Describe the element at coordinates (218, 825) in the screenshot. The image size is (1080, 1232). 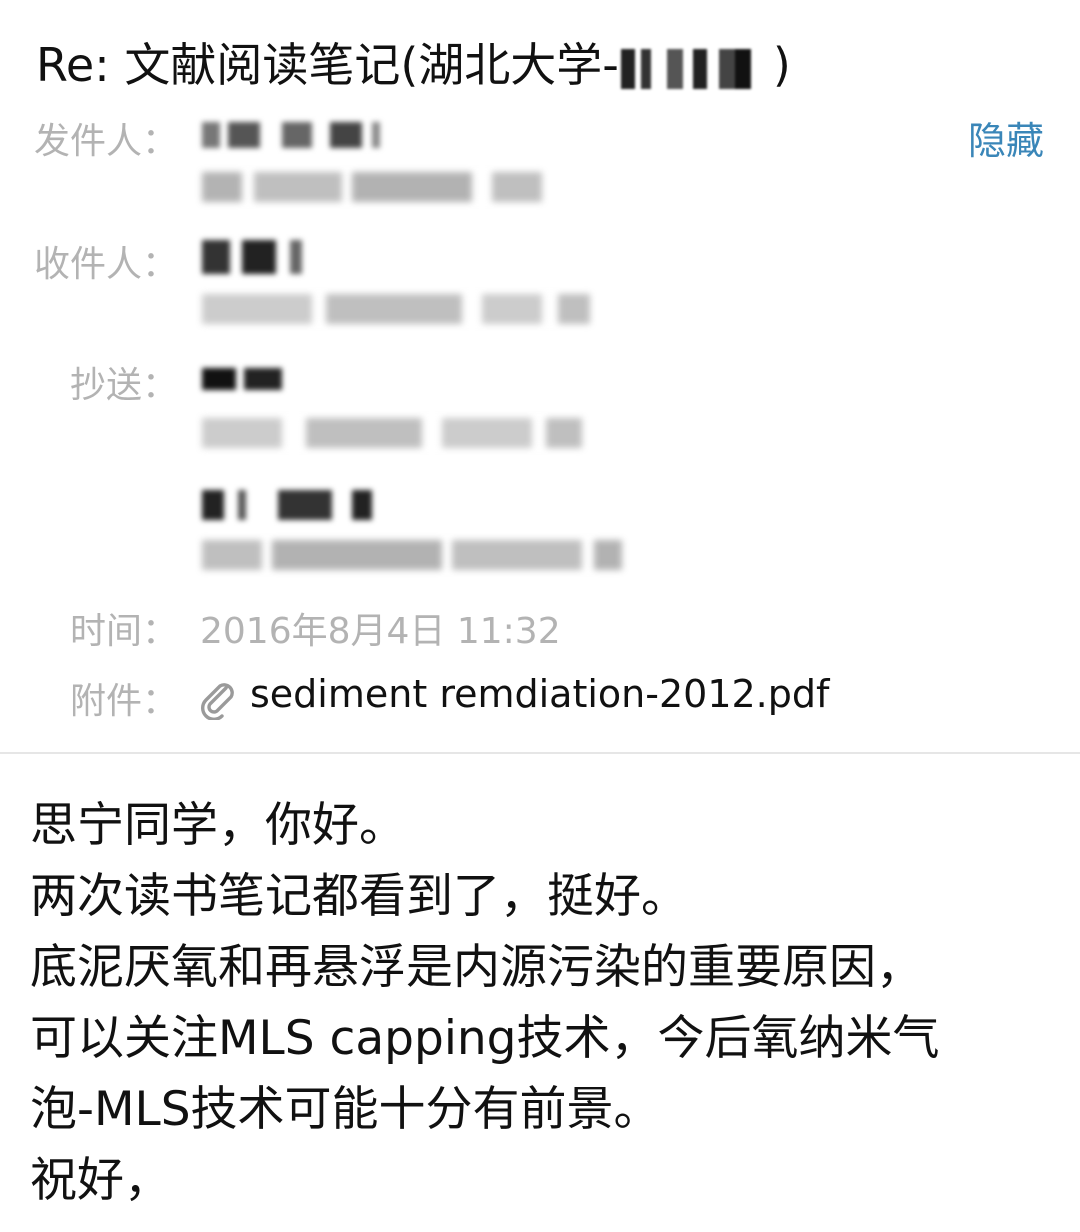
I see `body-line: 思宁同学，你好。` at that location.